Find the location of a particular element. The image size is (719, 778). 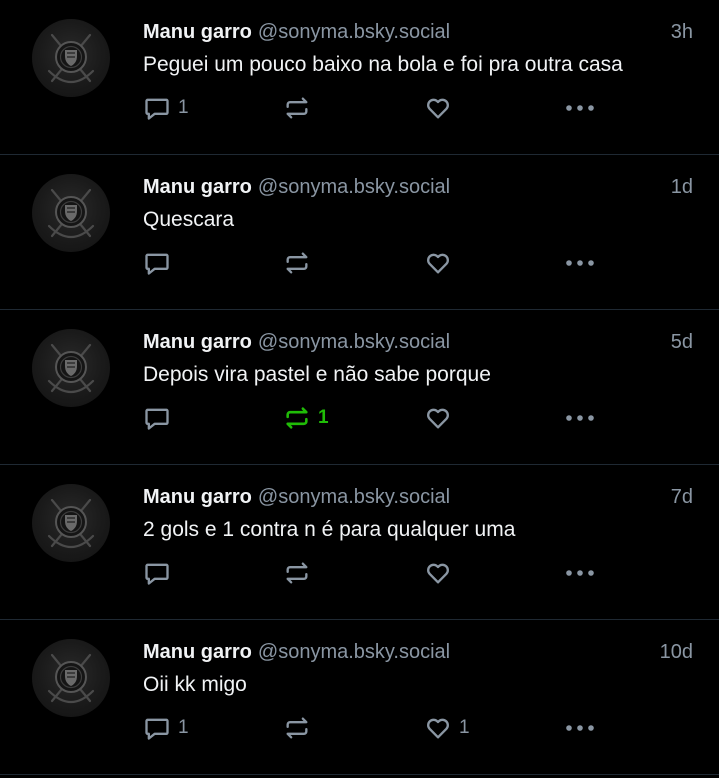

post-header: Manu garro @sonyma.bsky.social 5d is located at coordinates (418, 342).